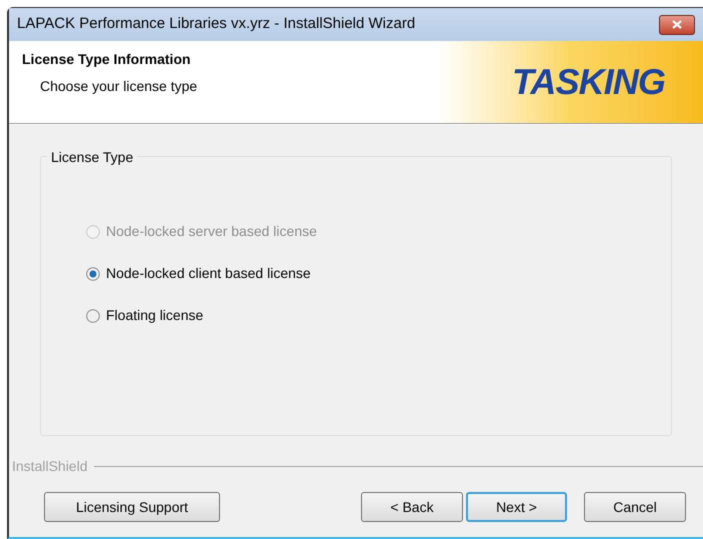 This screenshot has width=703, height=539. What do you see at coordinates (589, 82) in the screenshot?
I see `logo: TASKING` at bounding box center [589, 82].